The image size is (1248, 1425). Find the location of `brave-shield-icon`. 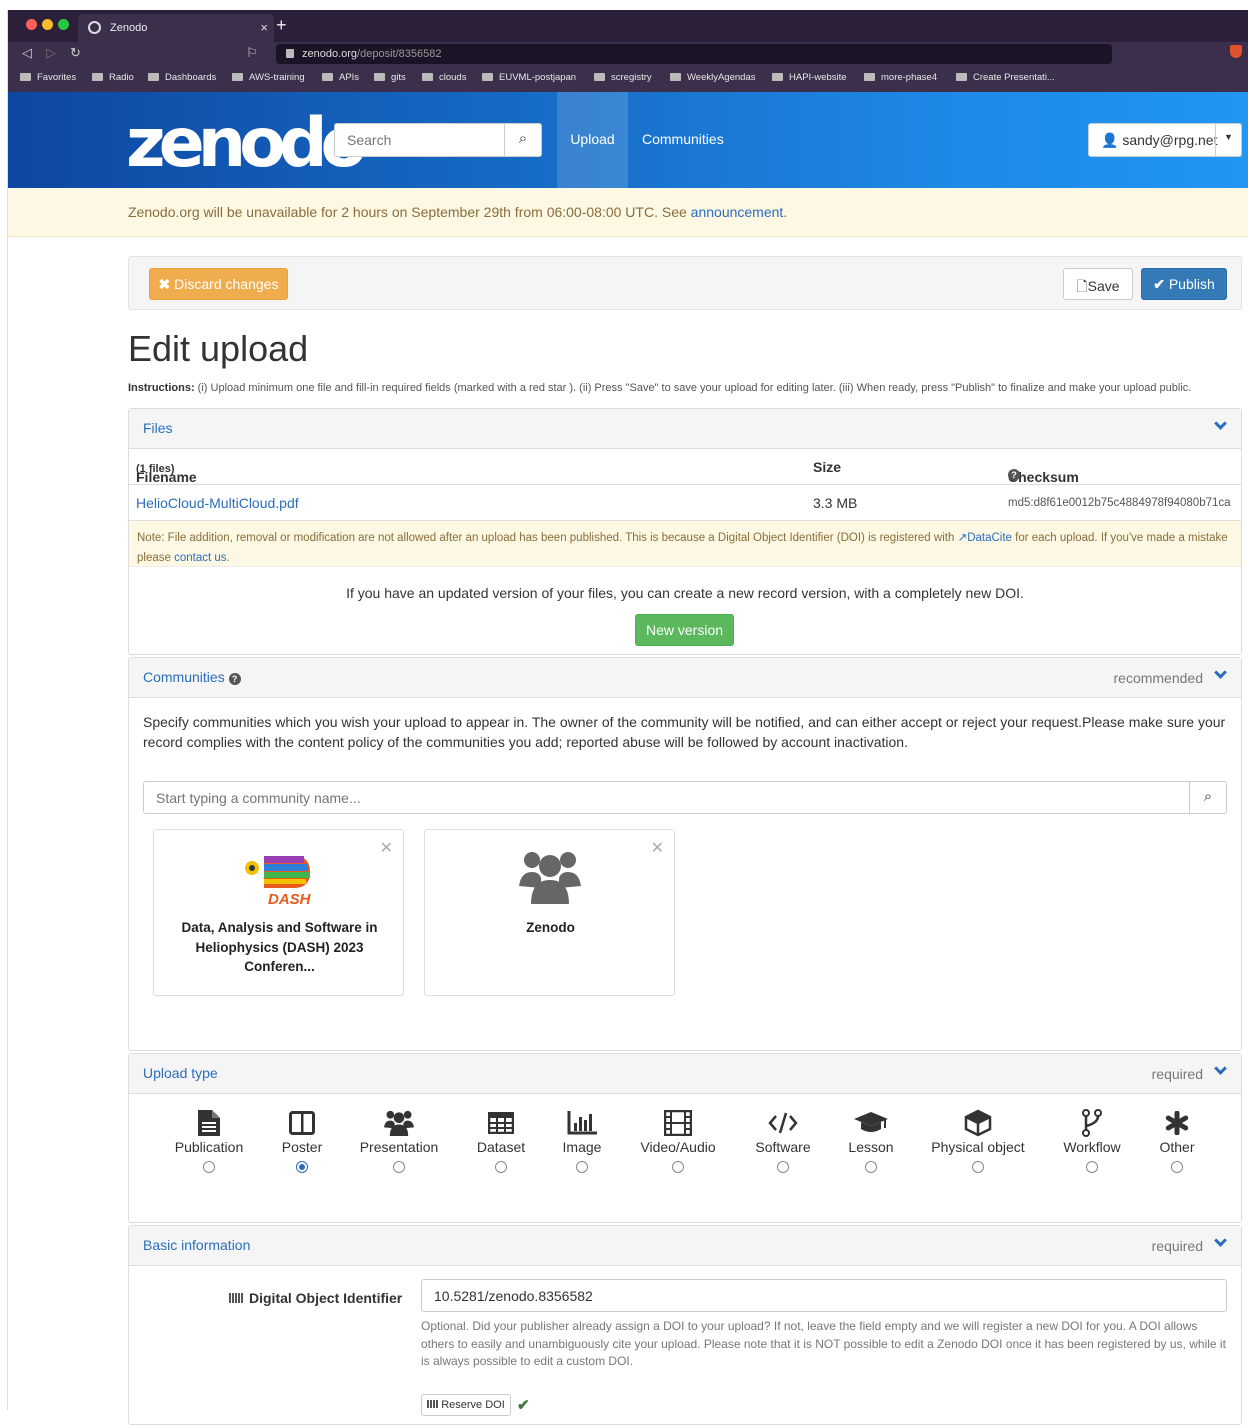

brave-shield-icon is located at coordinates (1236, 51).